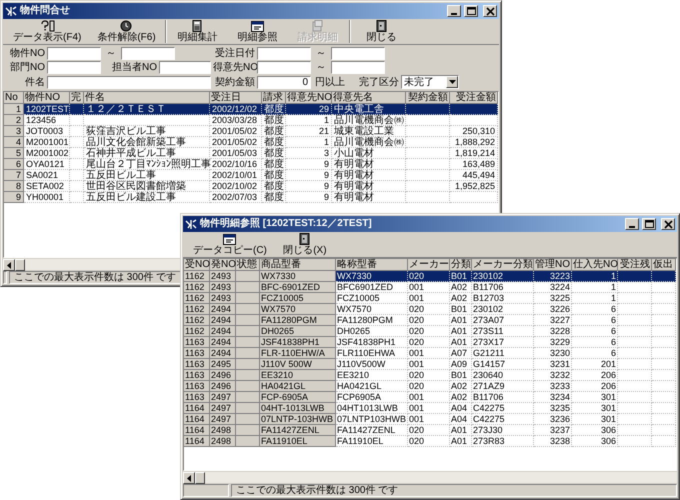 The width and height of the screenshot is (680, 500). Describe the element at coordinates (664, 265) in the screenshot. I see `column-header: 仮出` at that location.